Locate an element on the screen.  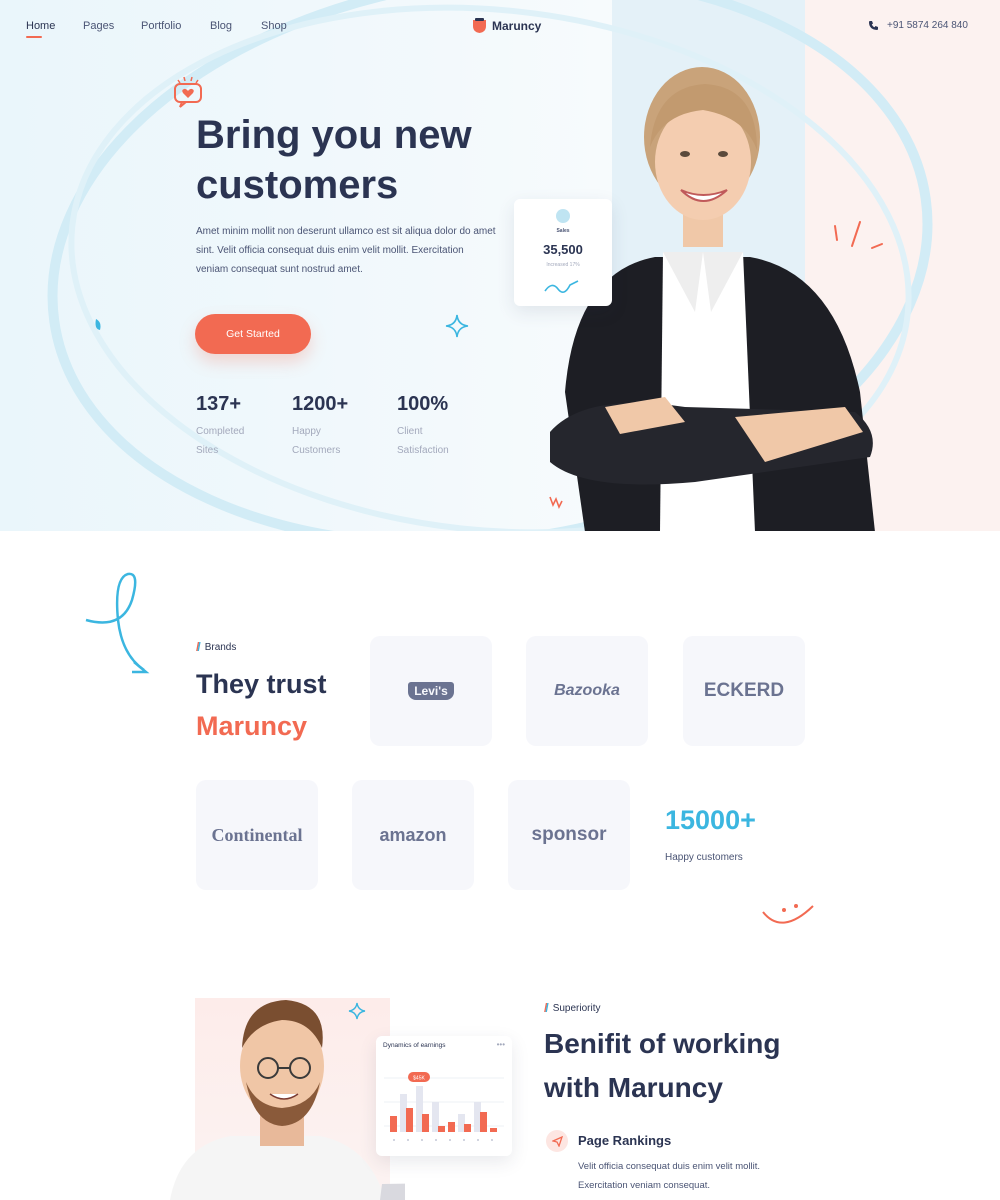
brand-card-eckerd: ECKERD is located at coordinates (744, 691).